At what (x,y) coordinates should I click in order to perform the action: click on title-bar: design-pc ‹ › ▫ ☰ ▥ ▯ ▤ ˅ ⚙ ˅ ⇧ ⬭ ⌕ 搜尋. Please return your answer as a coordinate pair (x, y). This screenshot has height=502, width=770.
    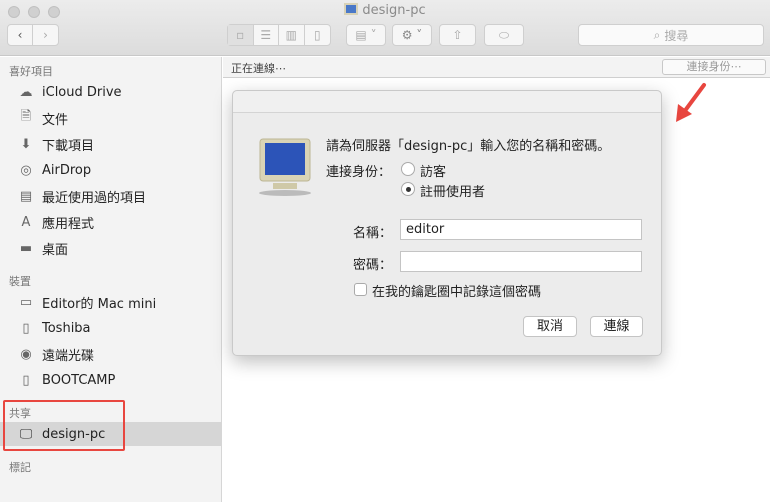
    Looking at the image, I should click on (385, 28).